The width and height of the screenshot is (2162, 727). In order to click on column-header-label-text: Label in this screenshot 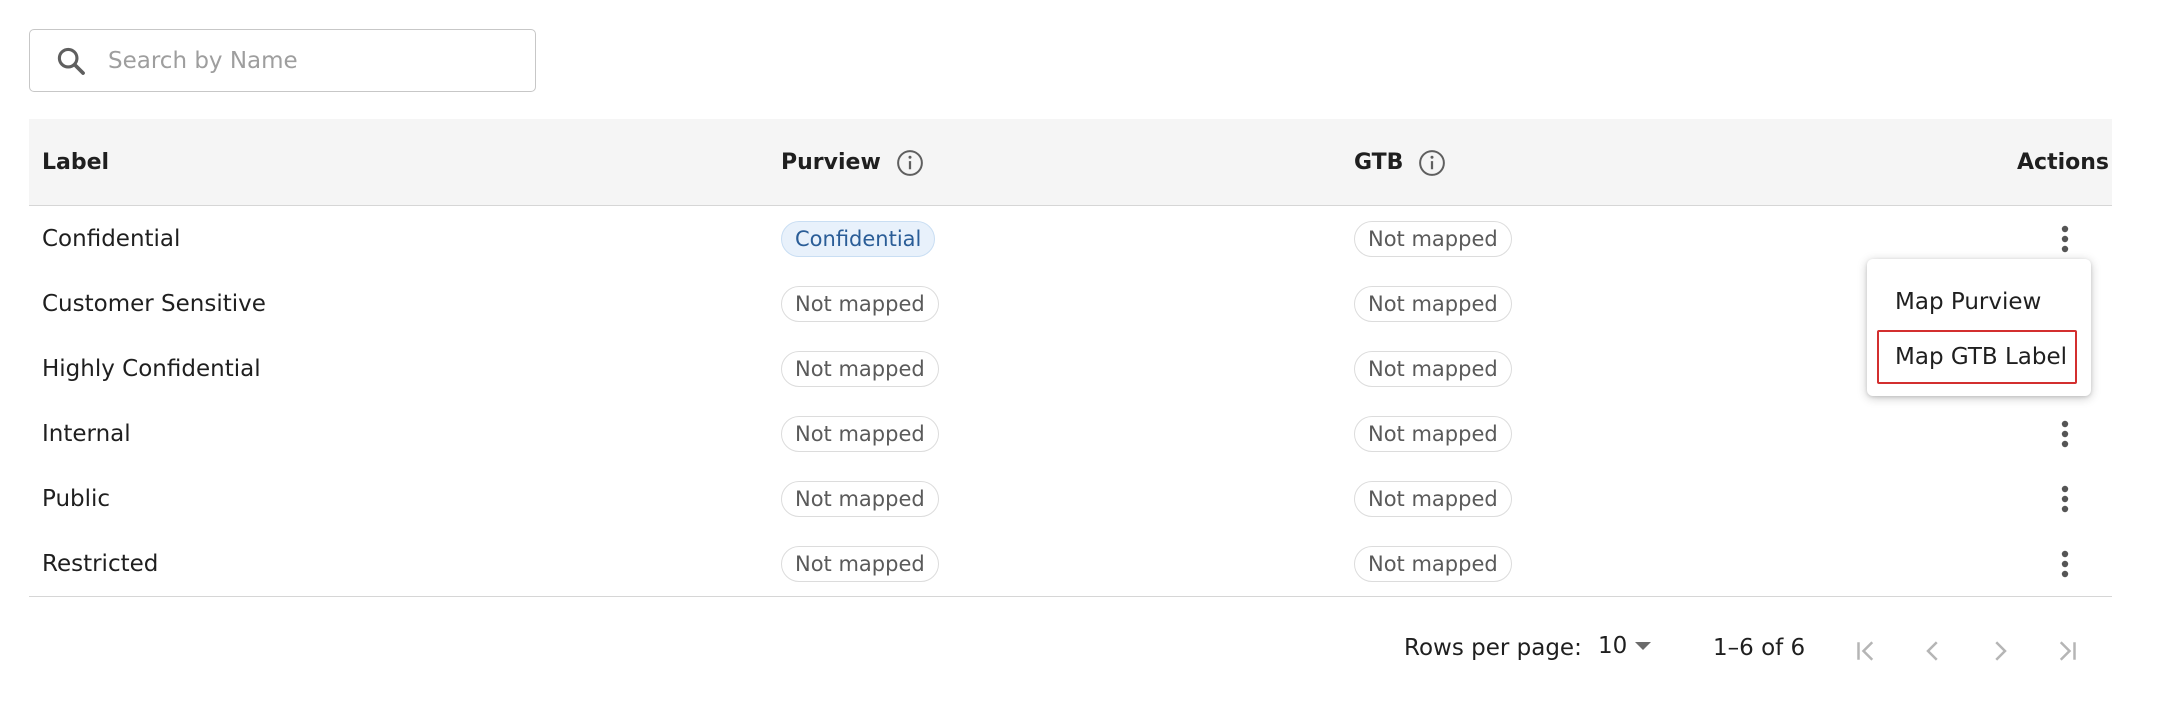, I will do `click(76, 162)`.